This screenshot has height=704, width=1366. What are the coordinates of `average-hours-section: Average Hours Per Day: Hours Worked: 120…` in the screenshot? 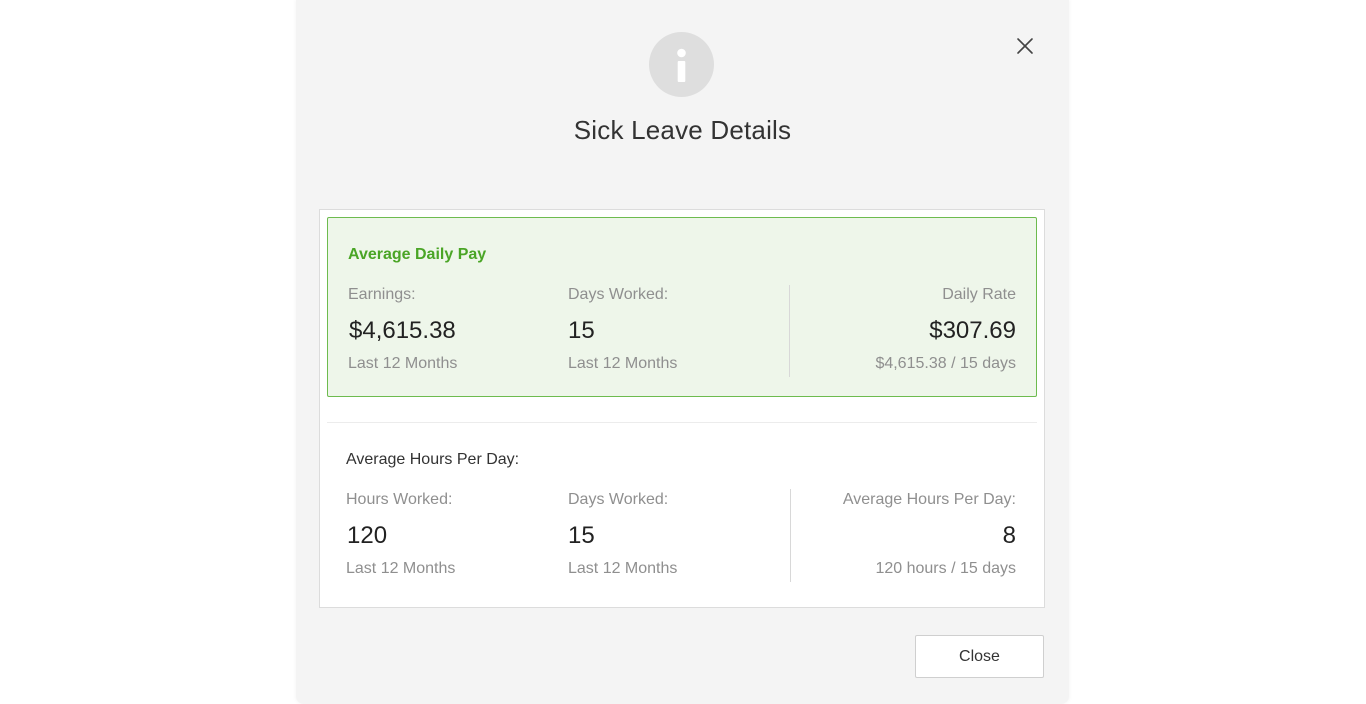 It's located at (682, 513).